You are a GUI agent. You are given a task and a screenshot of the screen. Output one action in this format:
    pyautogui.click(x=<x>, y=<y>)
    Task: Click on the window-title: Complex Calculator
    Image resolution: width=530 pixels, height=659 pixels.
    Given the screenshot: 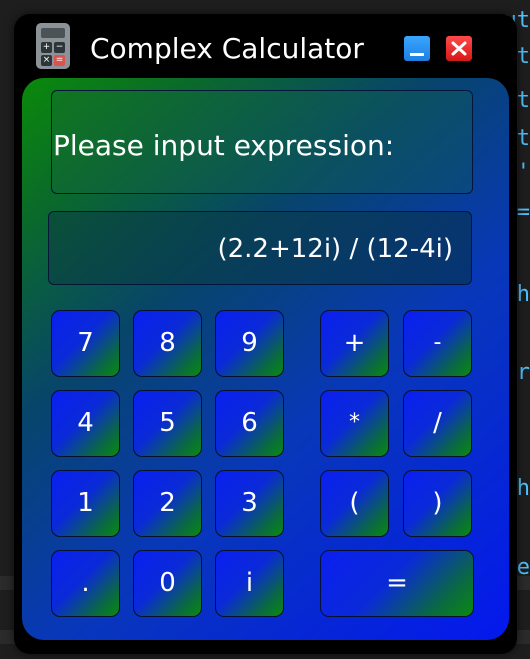 What is the action you would take?
    pyautogui.click(x=227, y=48)
    